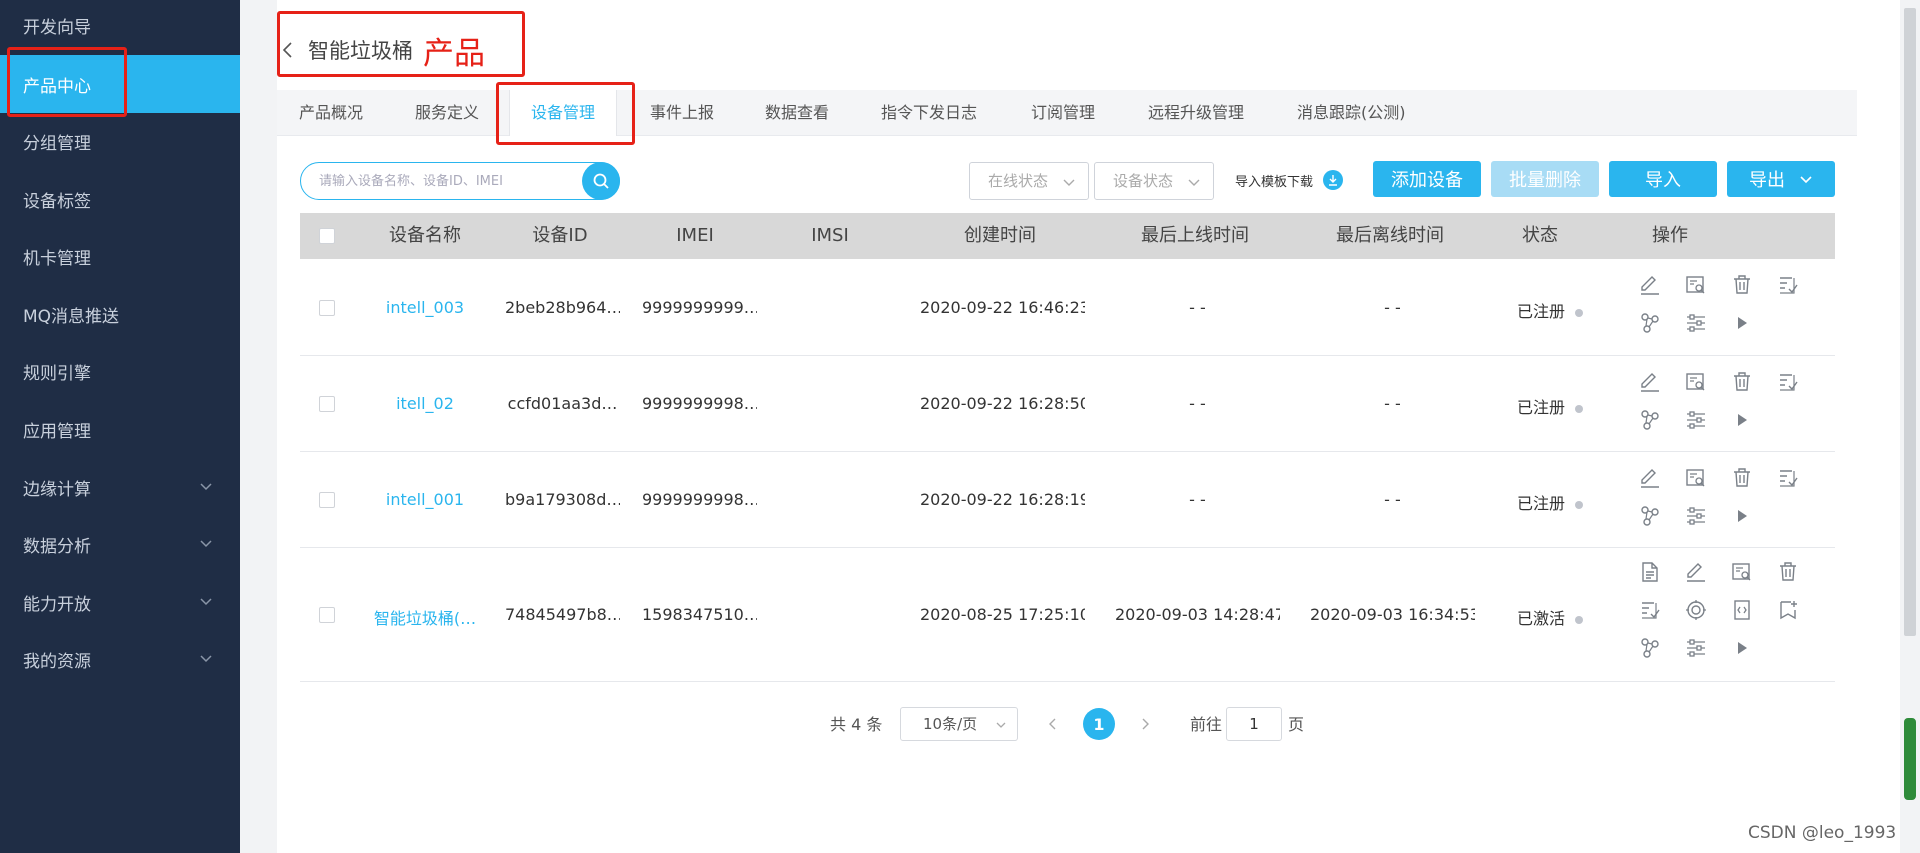 This screenshot has width=1920, height=853. What do you see at coordinates (1351, 113) in the screenshot?
I see `tab-message-trace: 消息跟踪(公测)` at bounding box center [1351, 113].